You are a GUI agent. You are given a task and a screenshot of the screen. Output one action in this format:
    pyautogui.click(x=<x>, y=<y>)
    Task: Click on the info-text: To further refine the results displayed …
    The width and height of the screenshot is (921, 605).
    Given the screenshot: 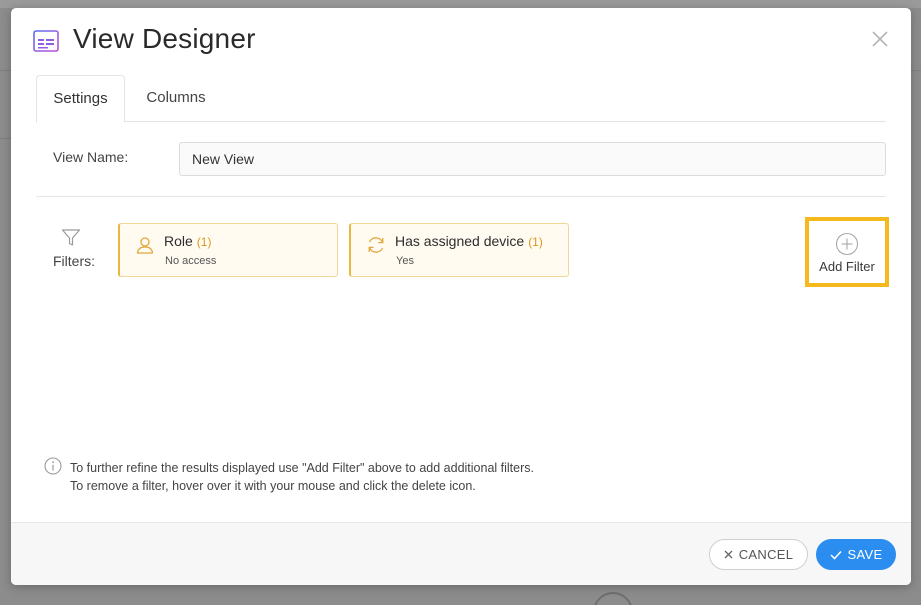 What is the action you would take?
    pyautogui.click(x=302, y=477)
    